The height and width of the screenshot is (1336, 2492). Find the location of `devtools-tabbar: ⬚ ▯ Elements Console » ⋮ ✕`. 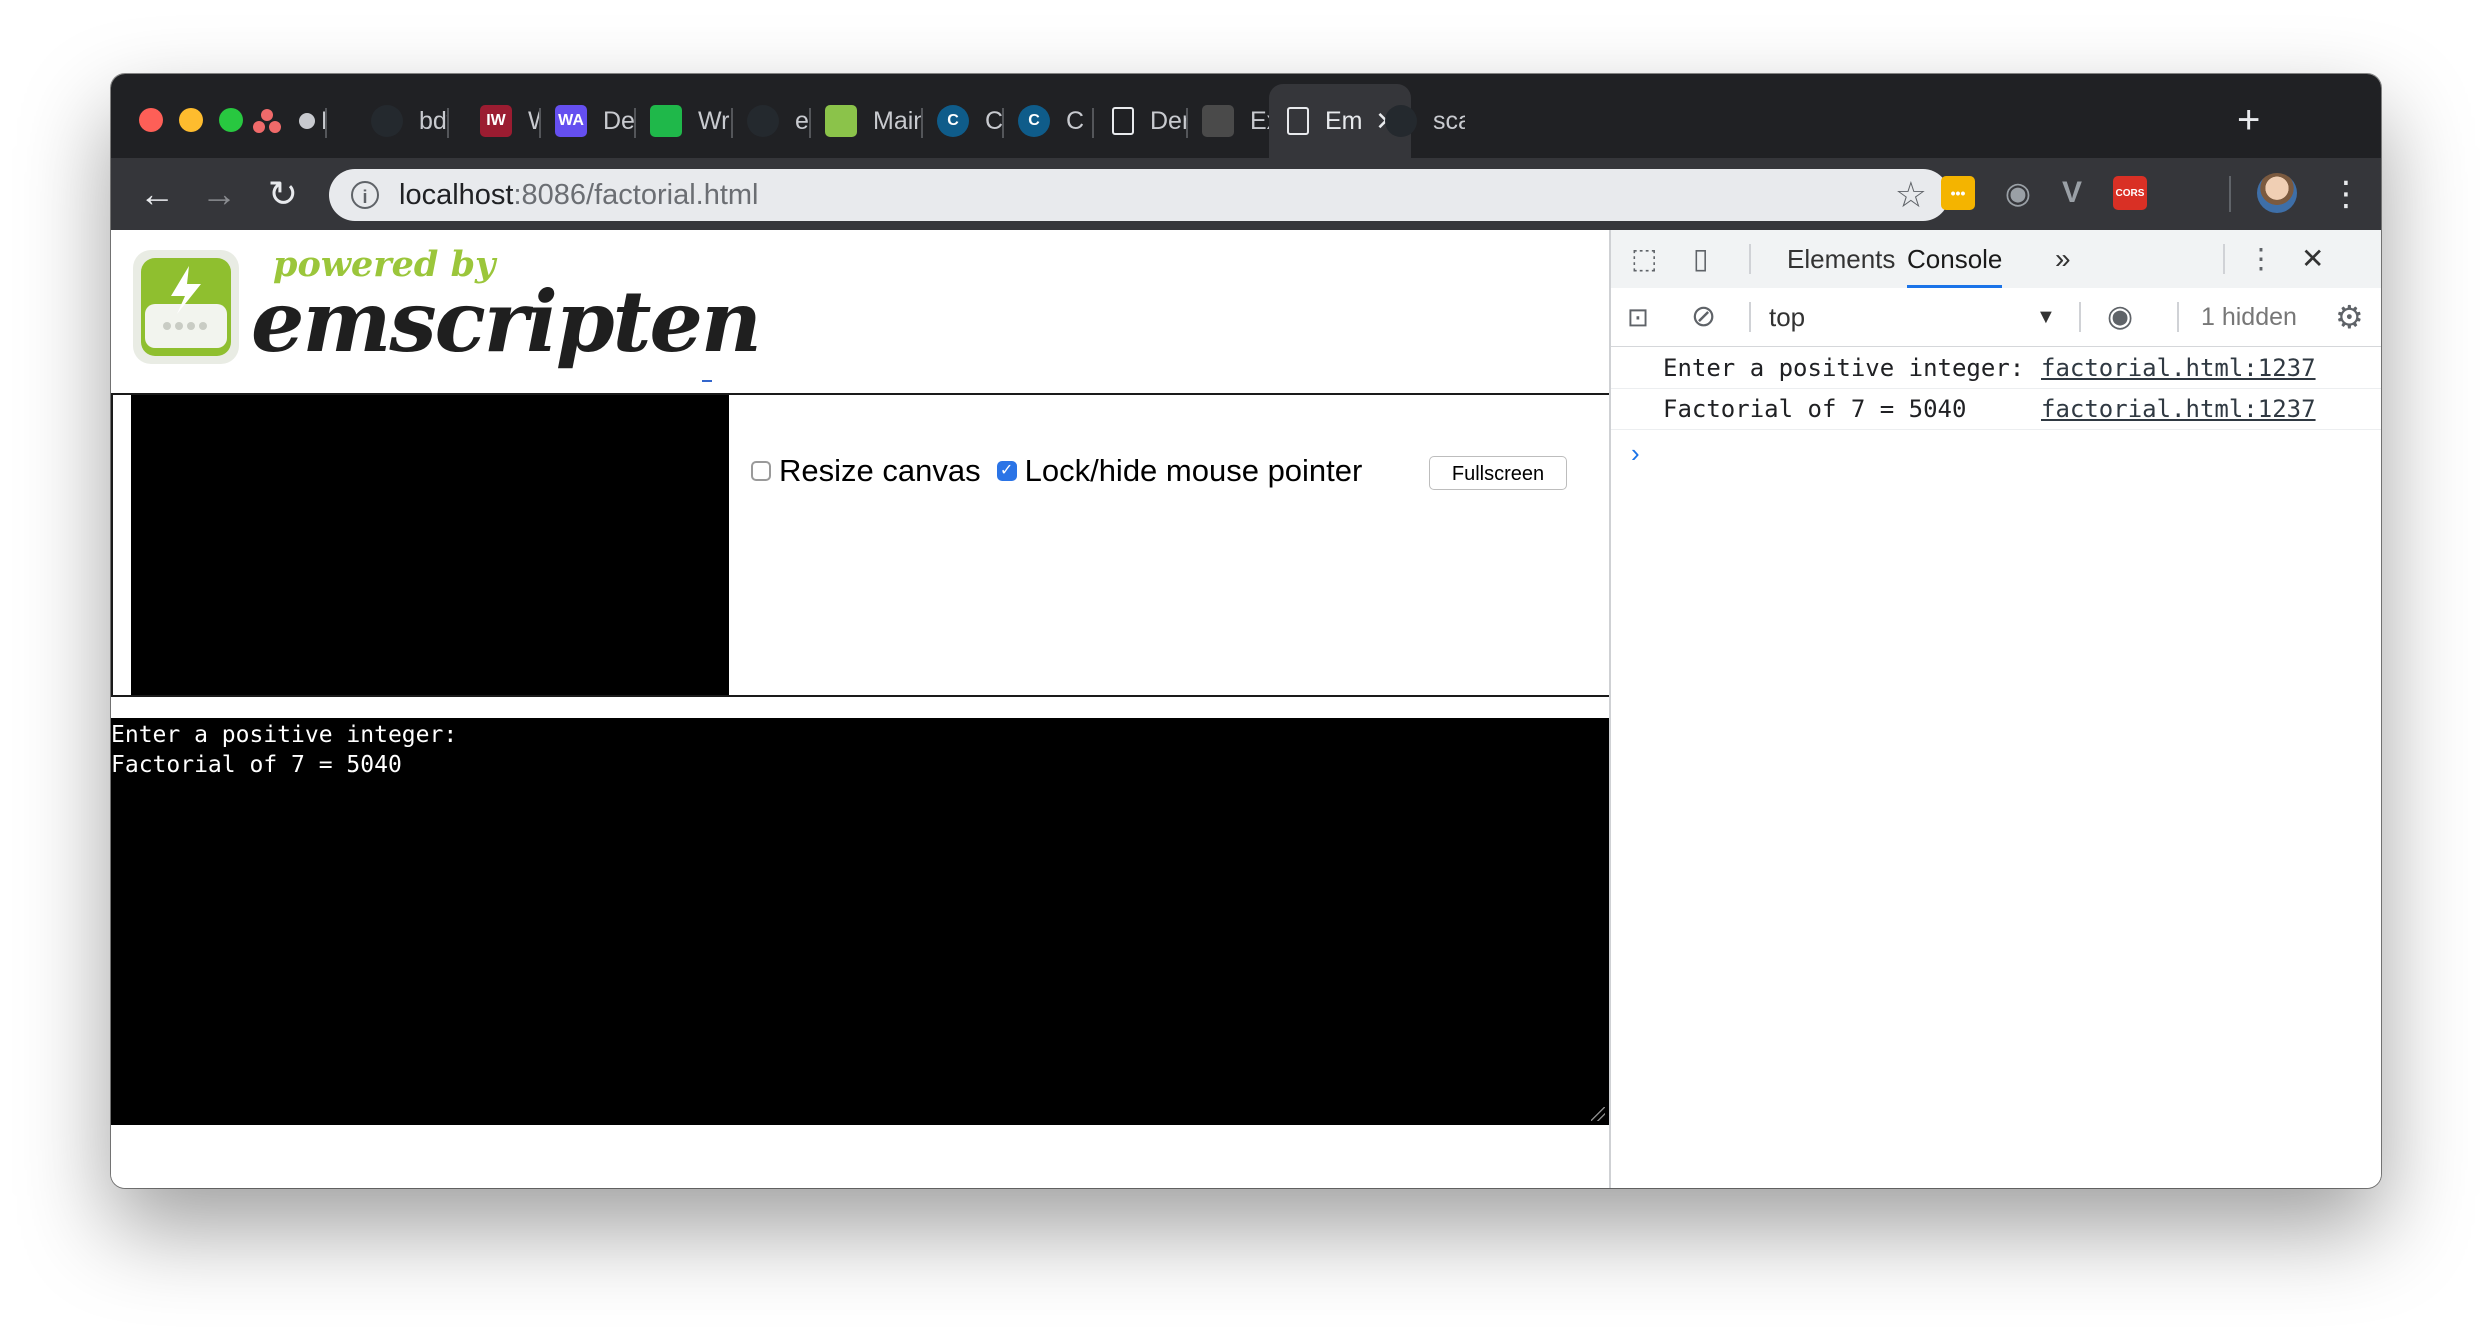

devtools-tabbar: ⬚ ▯ Elements Console » ⋮ ✕ is located at coordinates (1996, 259).